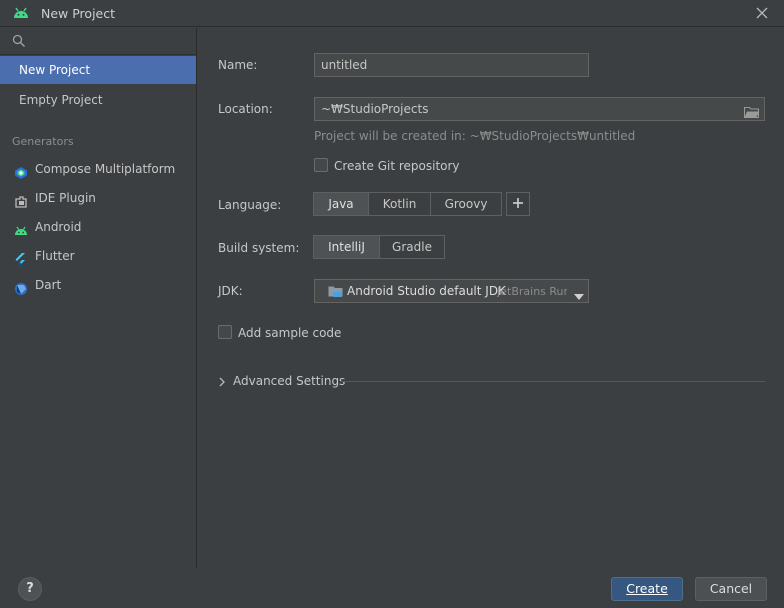 Image resolution: width=784 pixels, height=608 pixels. Describe the element at coordinates (426, 291) in the screenshot. I see `jdk-value: Android Studio default JDK` at that location.